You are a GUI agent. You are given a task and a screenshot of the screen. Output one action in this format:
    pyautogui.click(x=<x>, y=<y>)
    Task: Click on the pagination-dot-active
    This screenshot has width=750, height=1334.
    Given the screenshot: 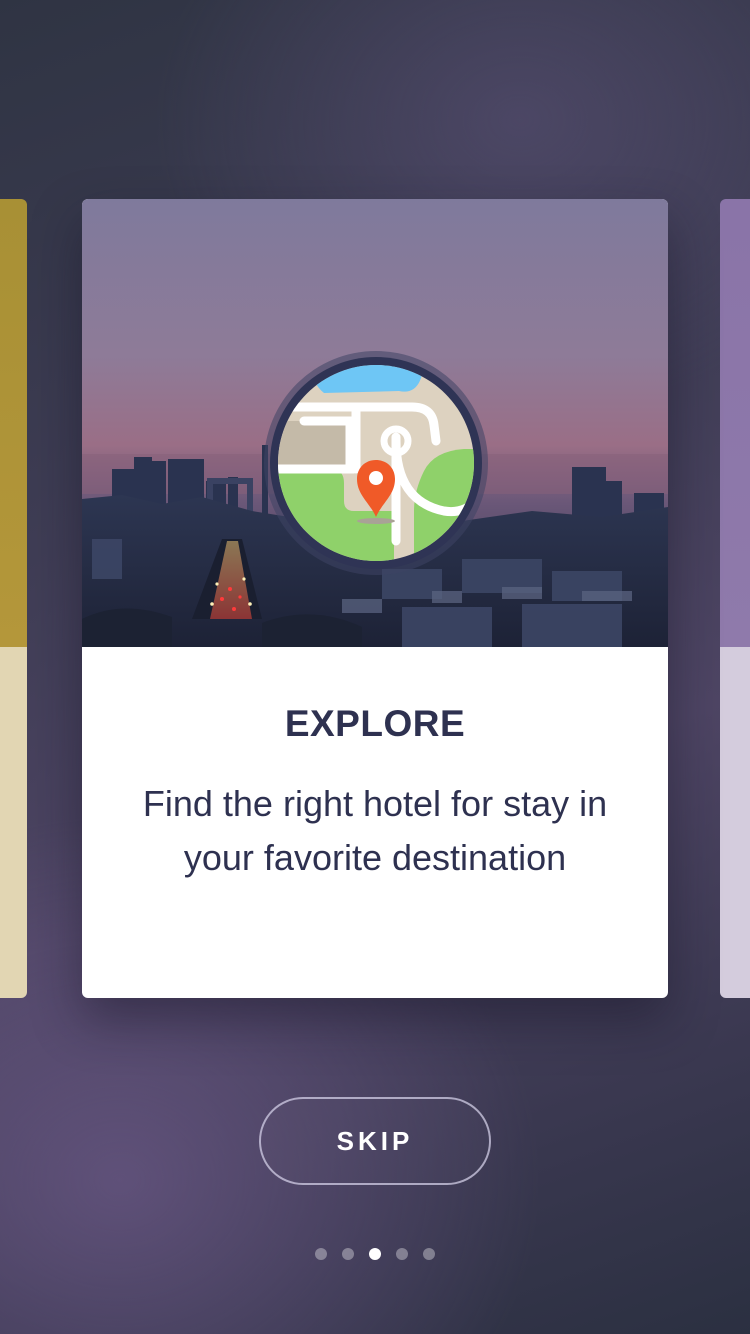 What is the action you would take?
    pyautogui.click(x=375, y=1254)
    